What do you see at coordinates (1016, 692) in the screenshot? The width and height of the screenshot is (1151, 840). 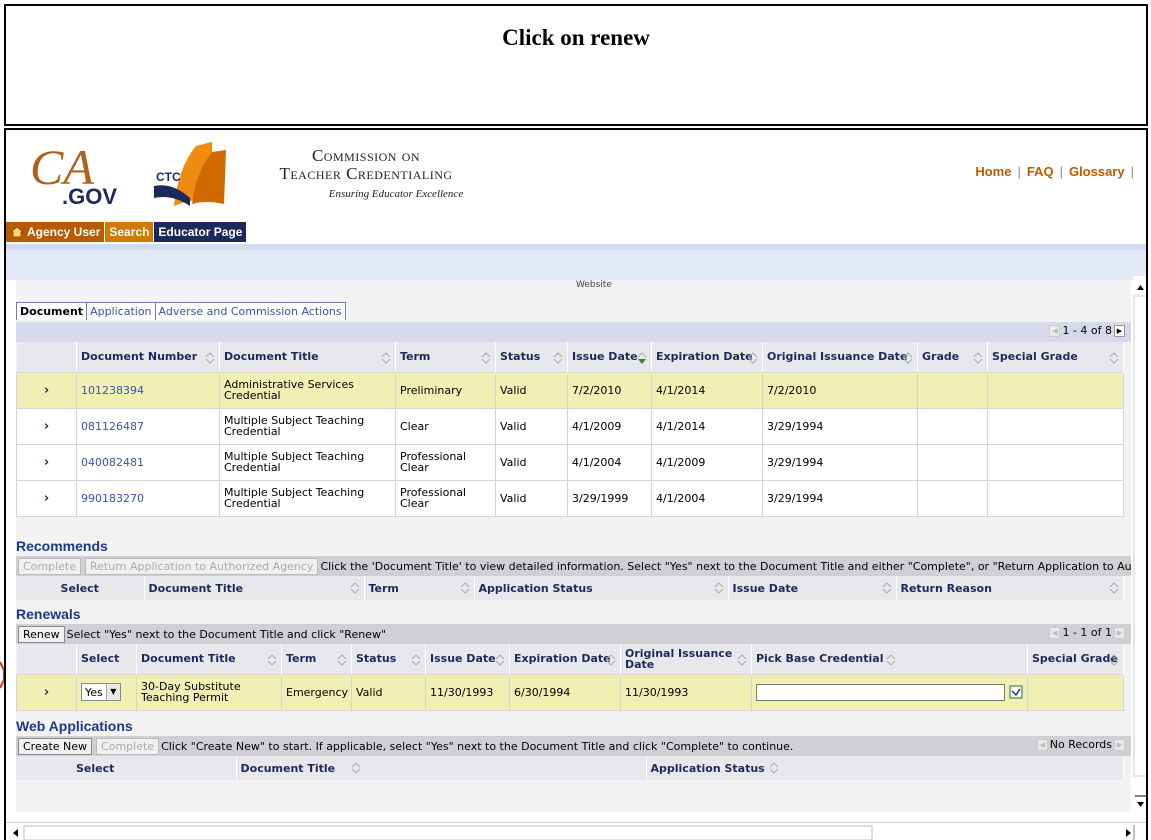 I see `lookup-icon` at bounding box center [1016, 692].